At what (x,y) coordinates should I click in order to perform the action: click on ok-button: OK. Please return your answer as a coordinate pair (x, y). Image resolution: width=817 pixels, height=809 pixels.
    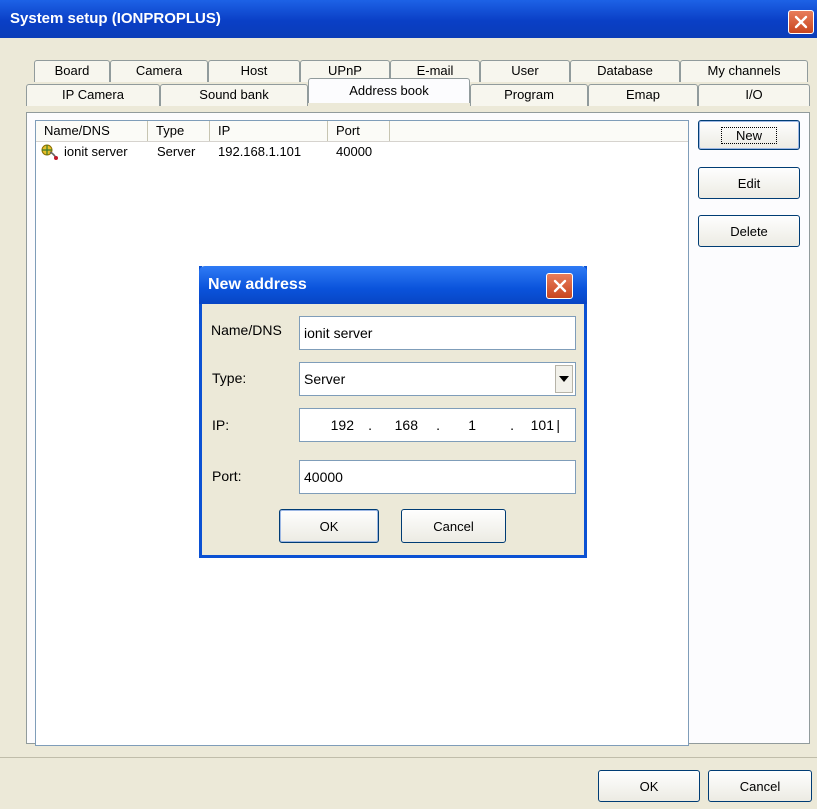
    Looking at the image, I should click on (649, 786).